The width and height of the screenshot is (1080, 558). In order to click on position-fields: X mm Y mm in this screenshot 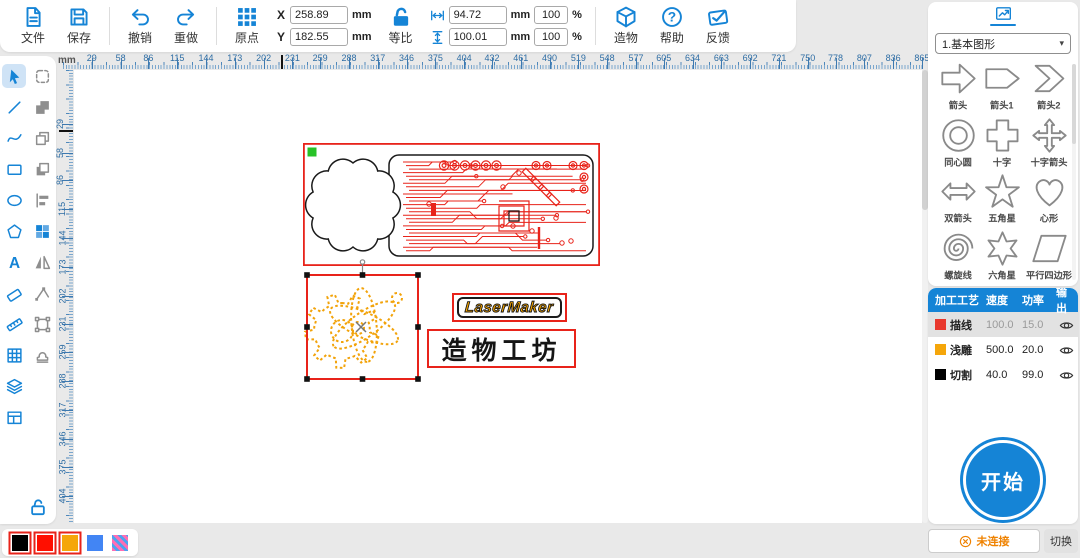, I will do `click(324, 26)`.